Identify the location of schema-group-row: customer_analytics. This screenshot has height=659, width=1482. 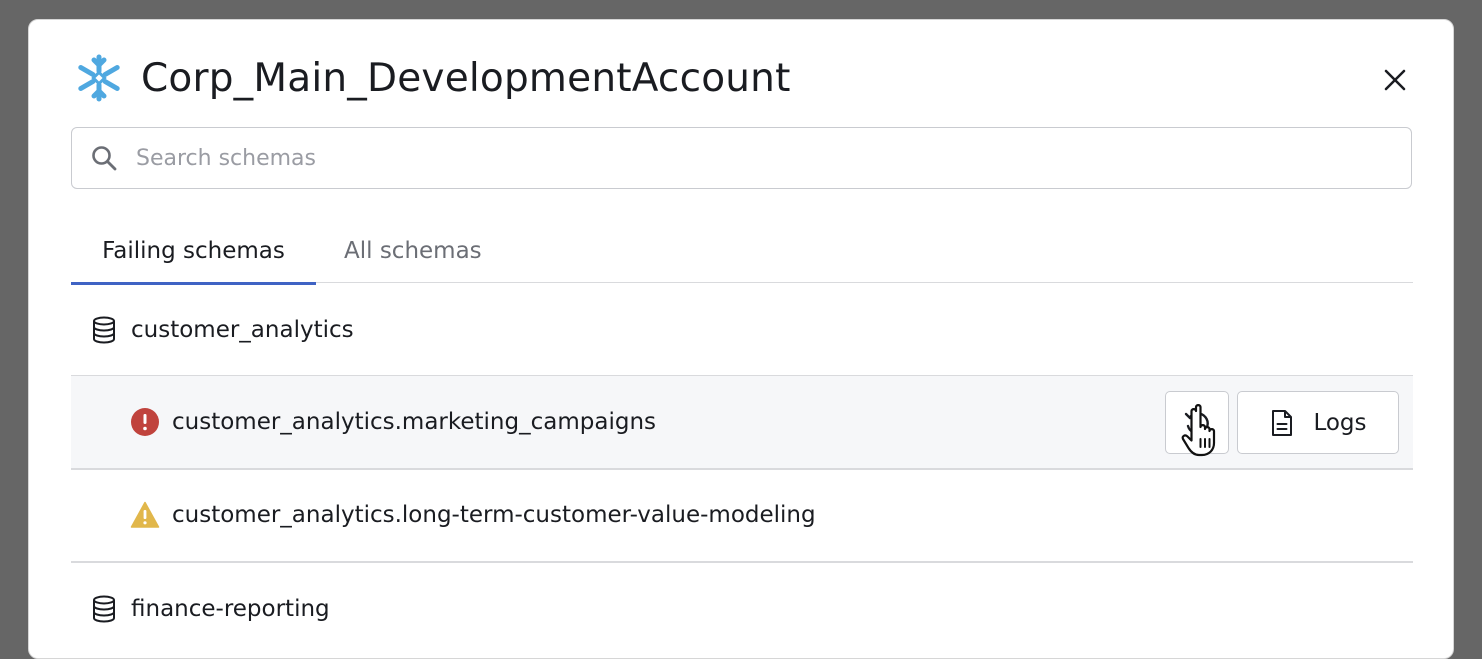
(742, 330).